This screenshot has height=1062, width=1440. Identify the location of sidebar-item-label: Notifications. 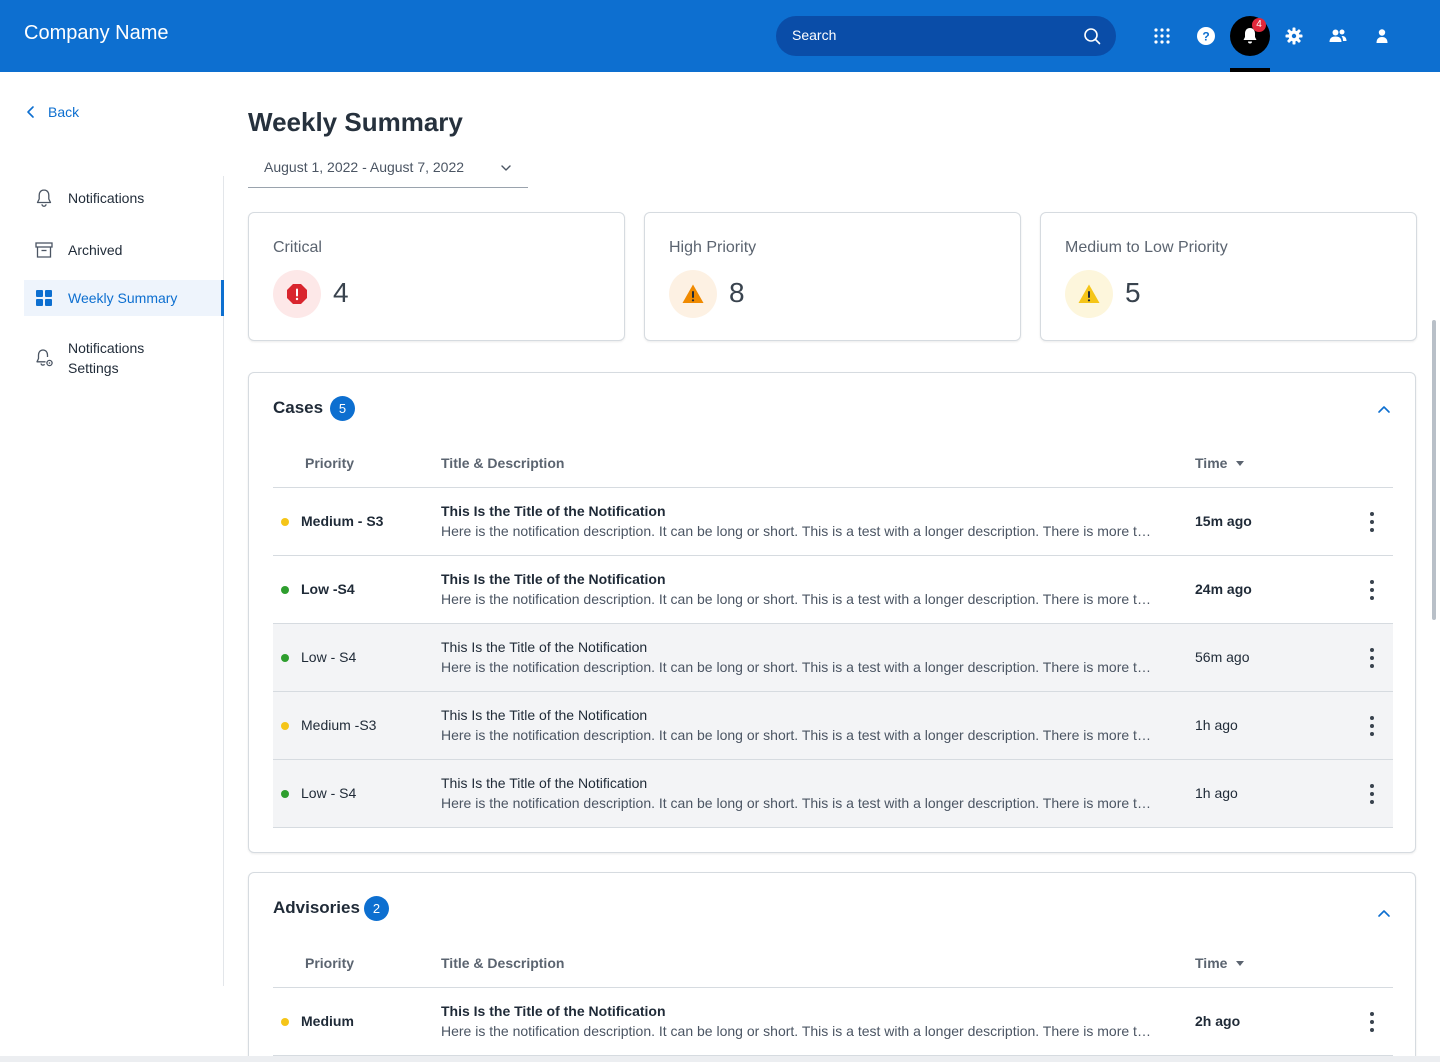
(106, 198).